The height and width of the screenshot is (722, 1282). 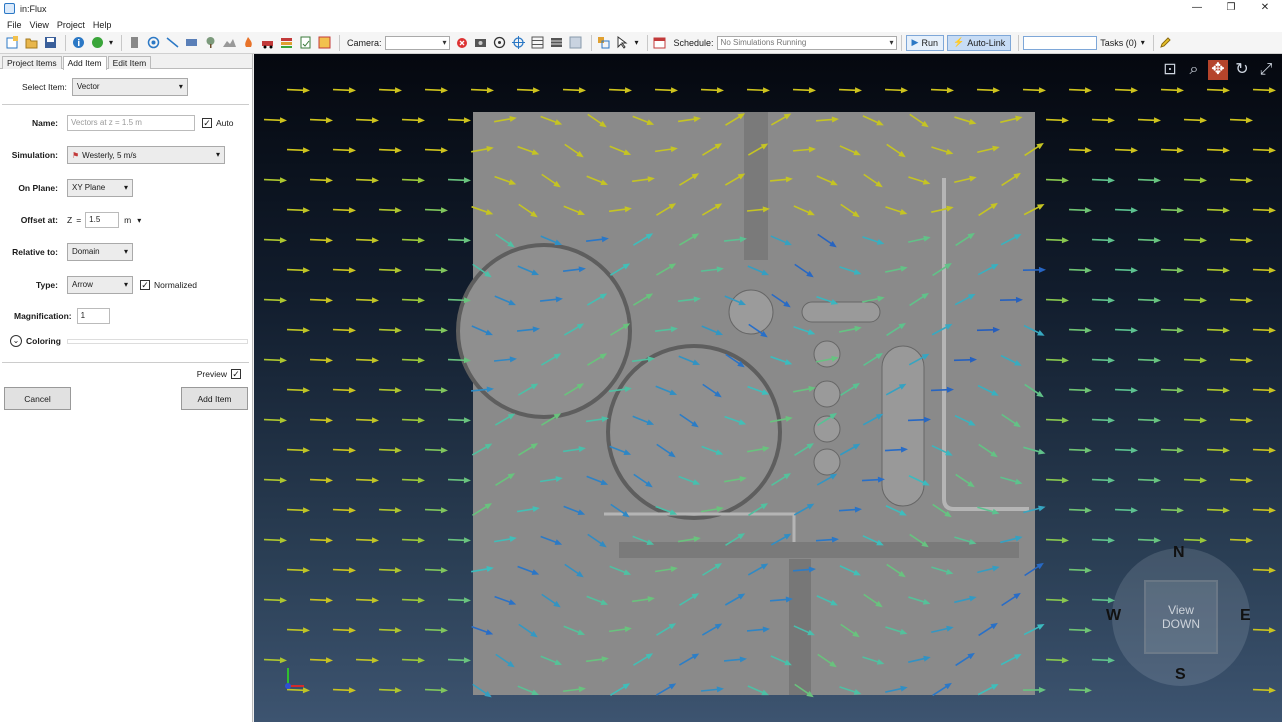 I want to click on export-icon, so click(x=324, y=43).